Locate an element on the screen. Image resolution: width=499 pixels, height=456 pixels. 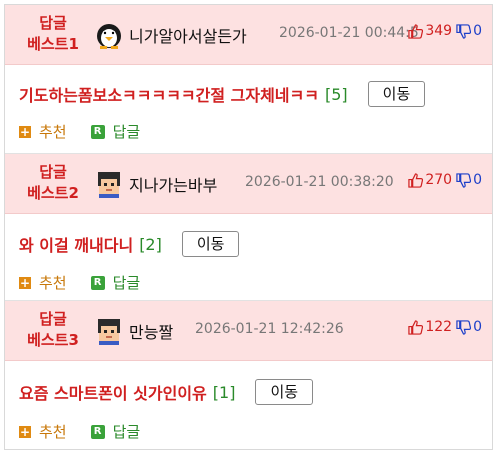
post-title: 기도하는폼보소ㅋㅋㅋㅋㅋ간절 그자체네ㅋㅋ is located at coordinates (169, 94).